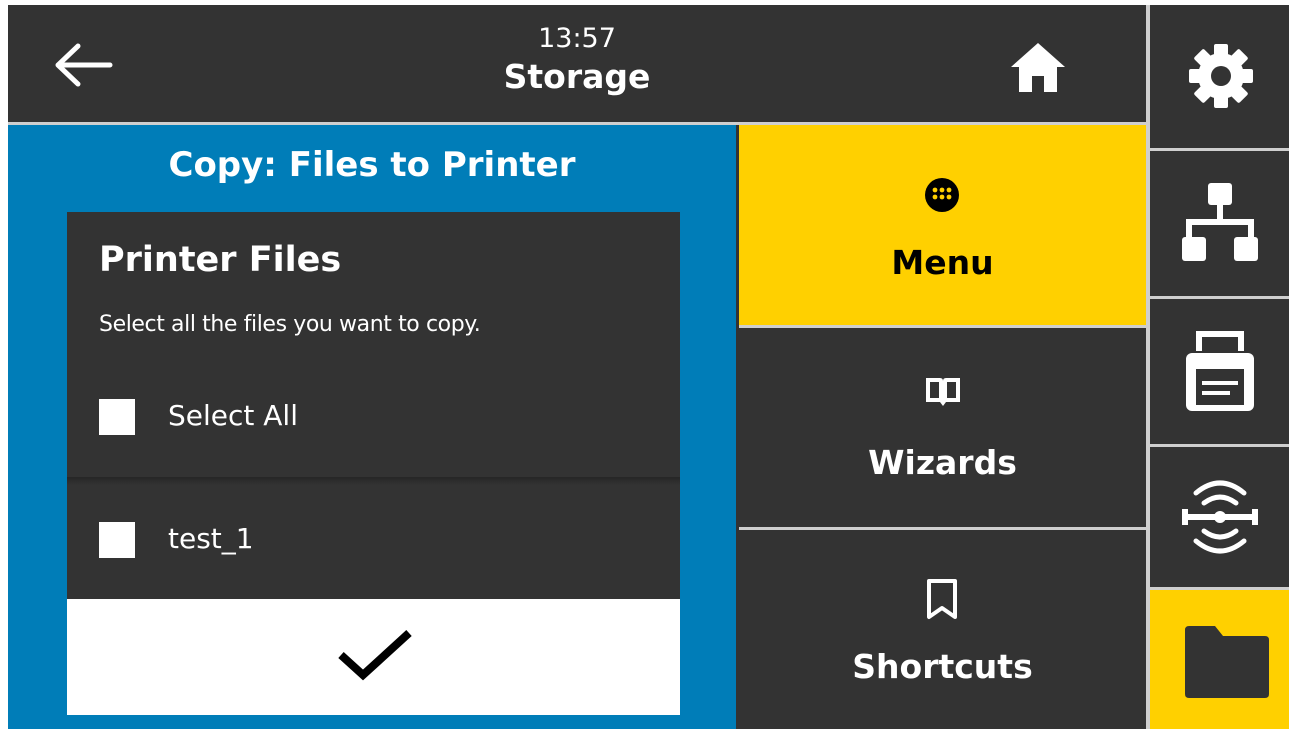 Image resolution: width=1289 pixels, height=729 pixels. Describe the element at coordinates (942, 599) in the screenshot. I see `bookmark-icon` at that location.